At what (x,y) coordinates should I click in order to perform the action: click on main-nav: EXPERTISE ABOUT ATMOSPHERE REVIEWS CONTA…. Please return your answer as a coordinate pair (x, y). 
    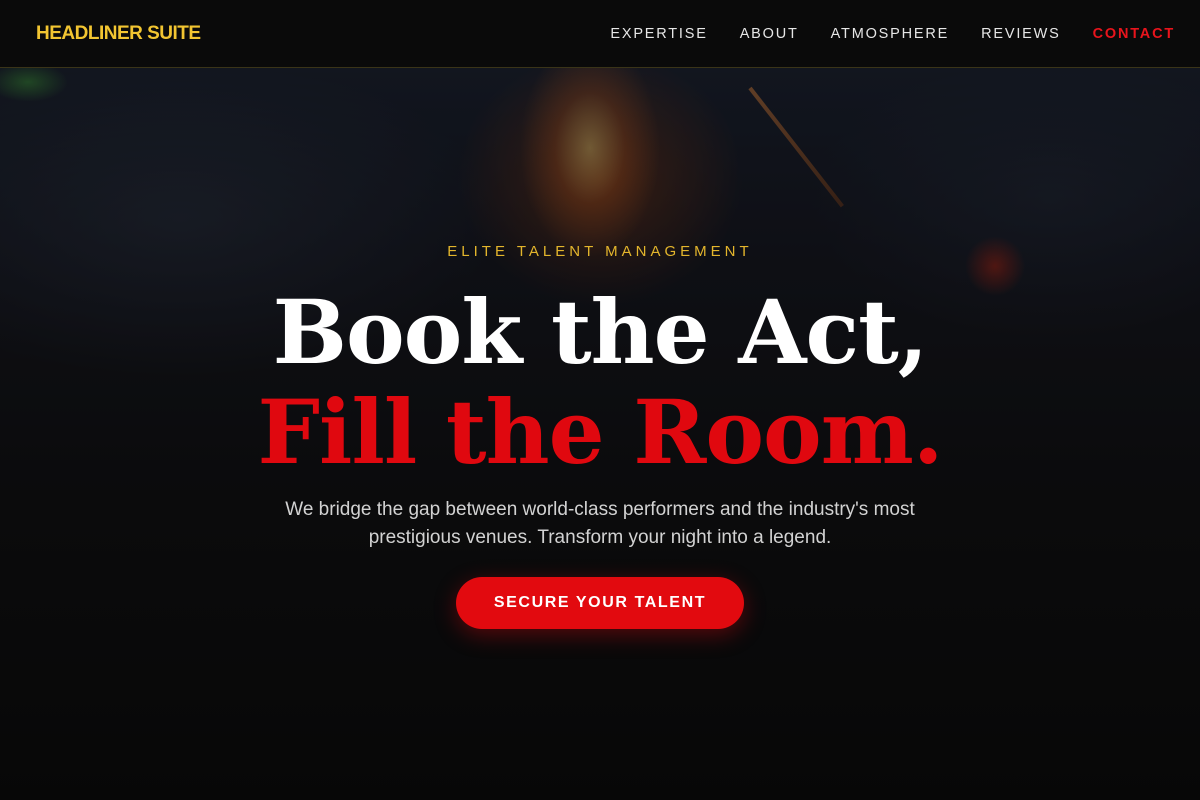
    Looking at the image, I should click on (892, 34).